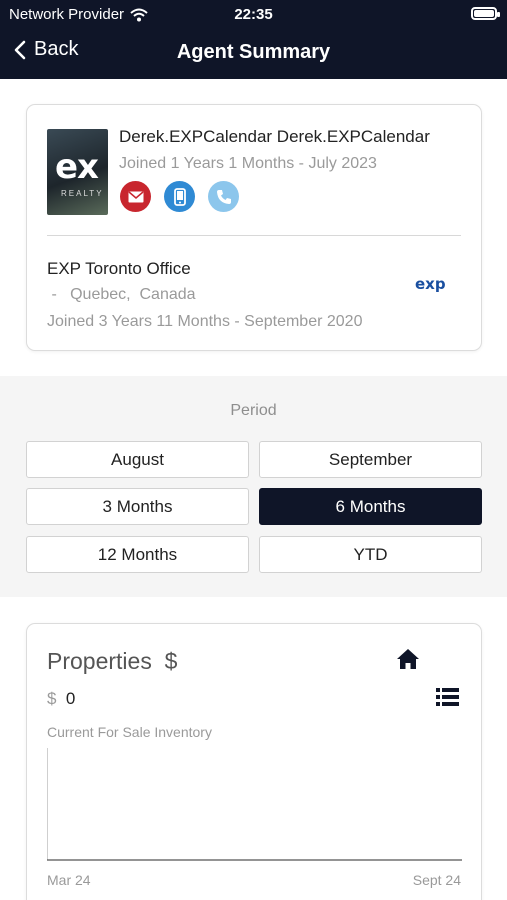 The image size is (507, 900). I want to click on properties-title: Properties $, so click(112, 661).